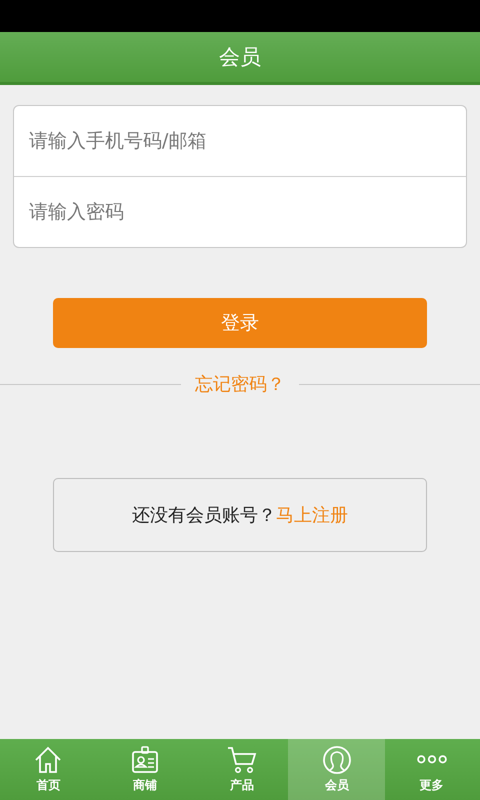 This screenshot has width=480, height=800. What do you see at coordinates (241, 760) in the screenshot?
I see `shopping-cart-icon` at bounding box center [241, 760].